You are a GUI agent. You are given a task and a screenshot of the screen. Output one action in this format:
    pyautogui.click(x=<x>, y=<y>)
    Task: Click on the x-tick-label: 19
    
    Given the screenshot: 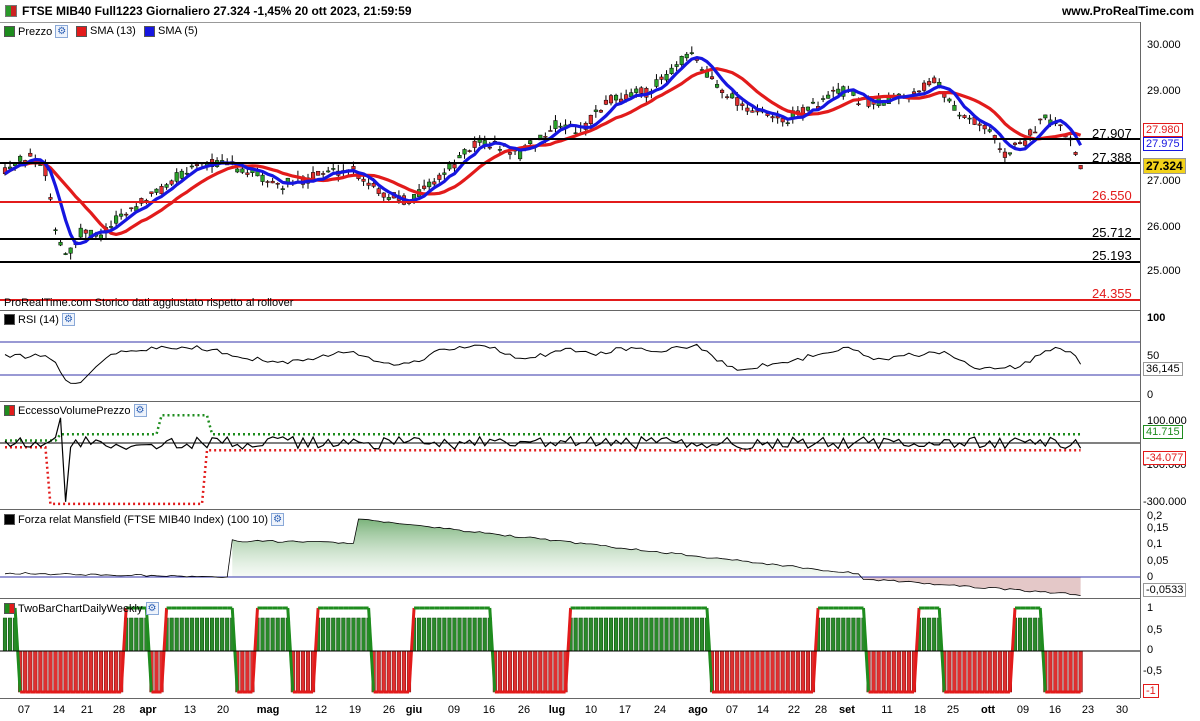 What is the action you would take?
    pyautogui.click(x=355, y=710)
    